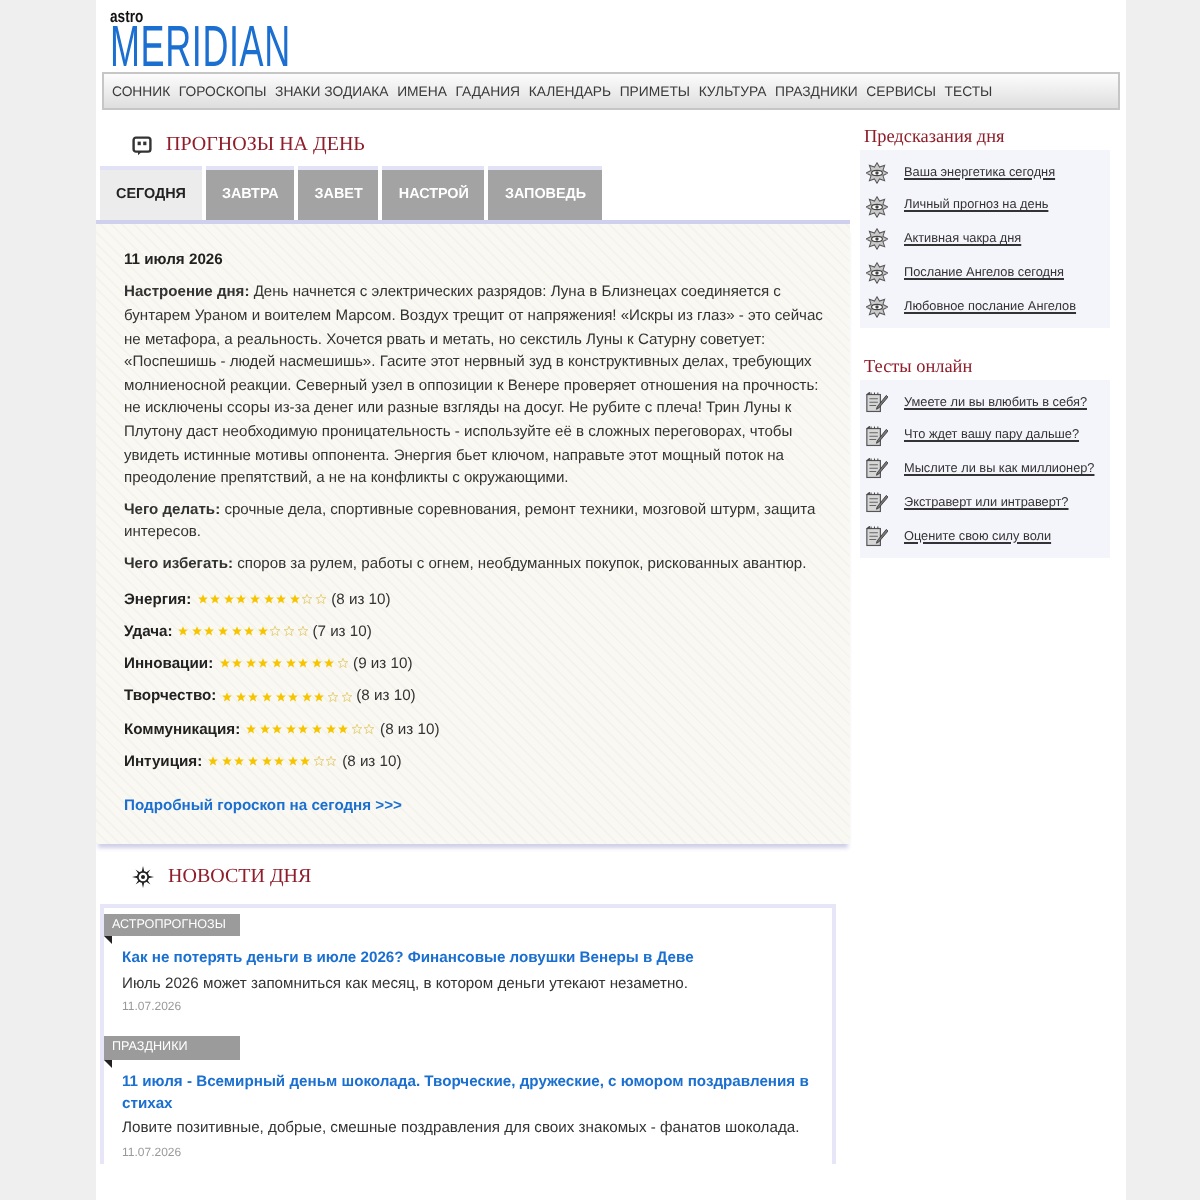  Describe the element at coordinates (935, 137) in the screenshot. I see `sidebar-heading: Предсказания дня` at that location.